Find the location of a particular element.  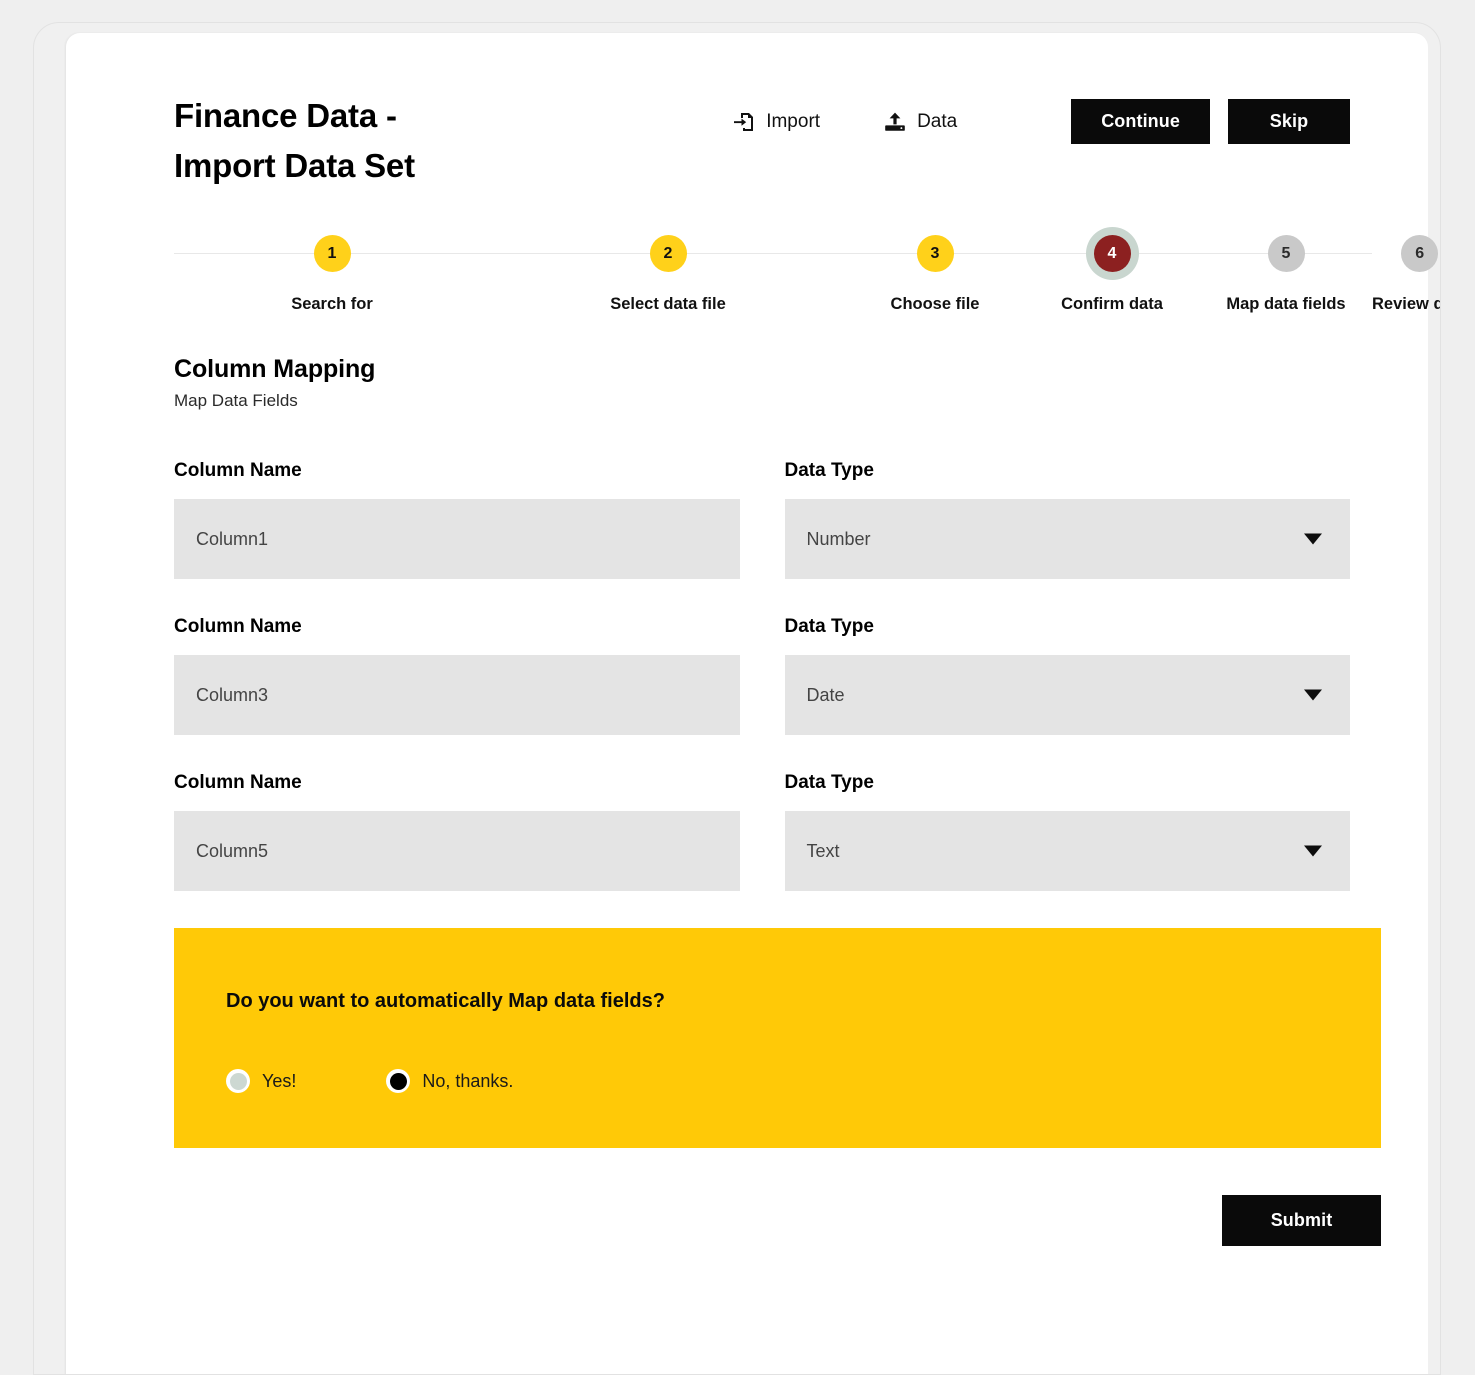

step-number: 5 is located at coordinates (1286, 253).